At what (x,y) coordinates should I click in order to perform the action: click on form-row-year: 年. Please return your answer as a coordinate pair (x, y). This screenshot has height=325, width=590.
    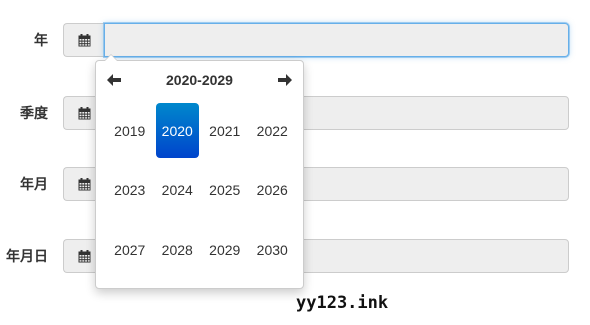
    Looking at the image, I should click on (295, 40).